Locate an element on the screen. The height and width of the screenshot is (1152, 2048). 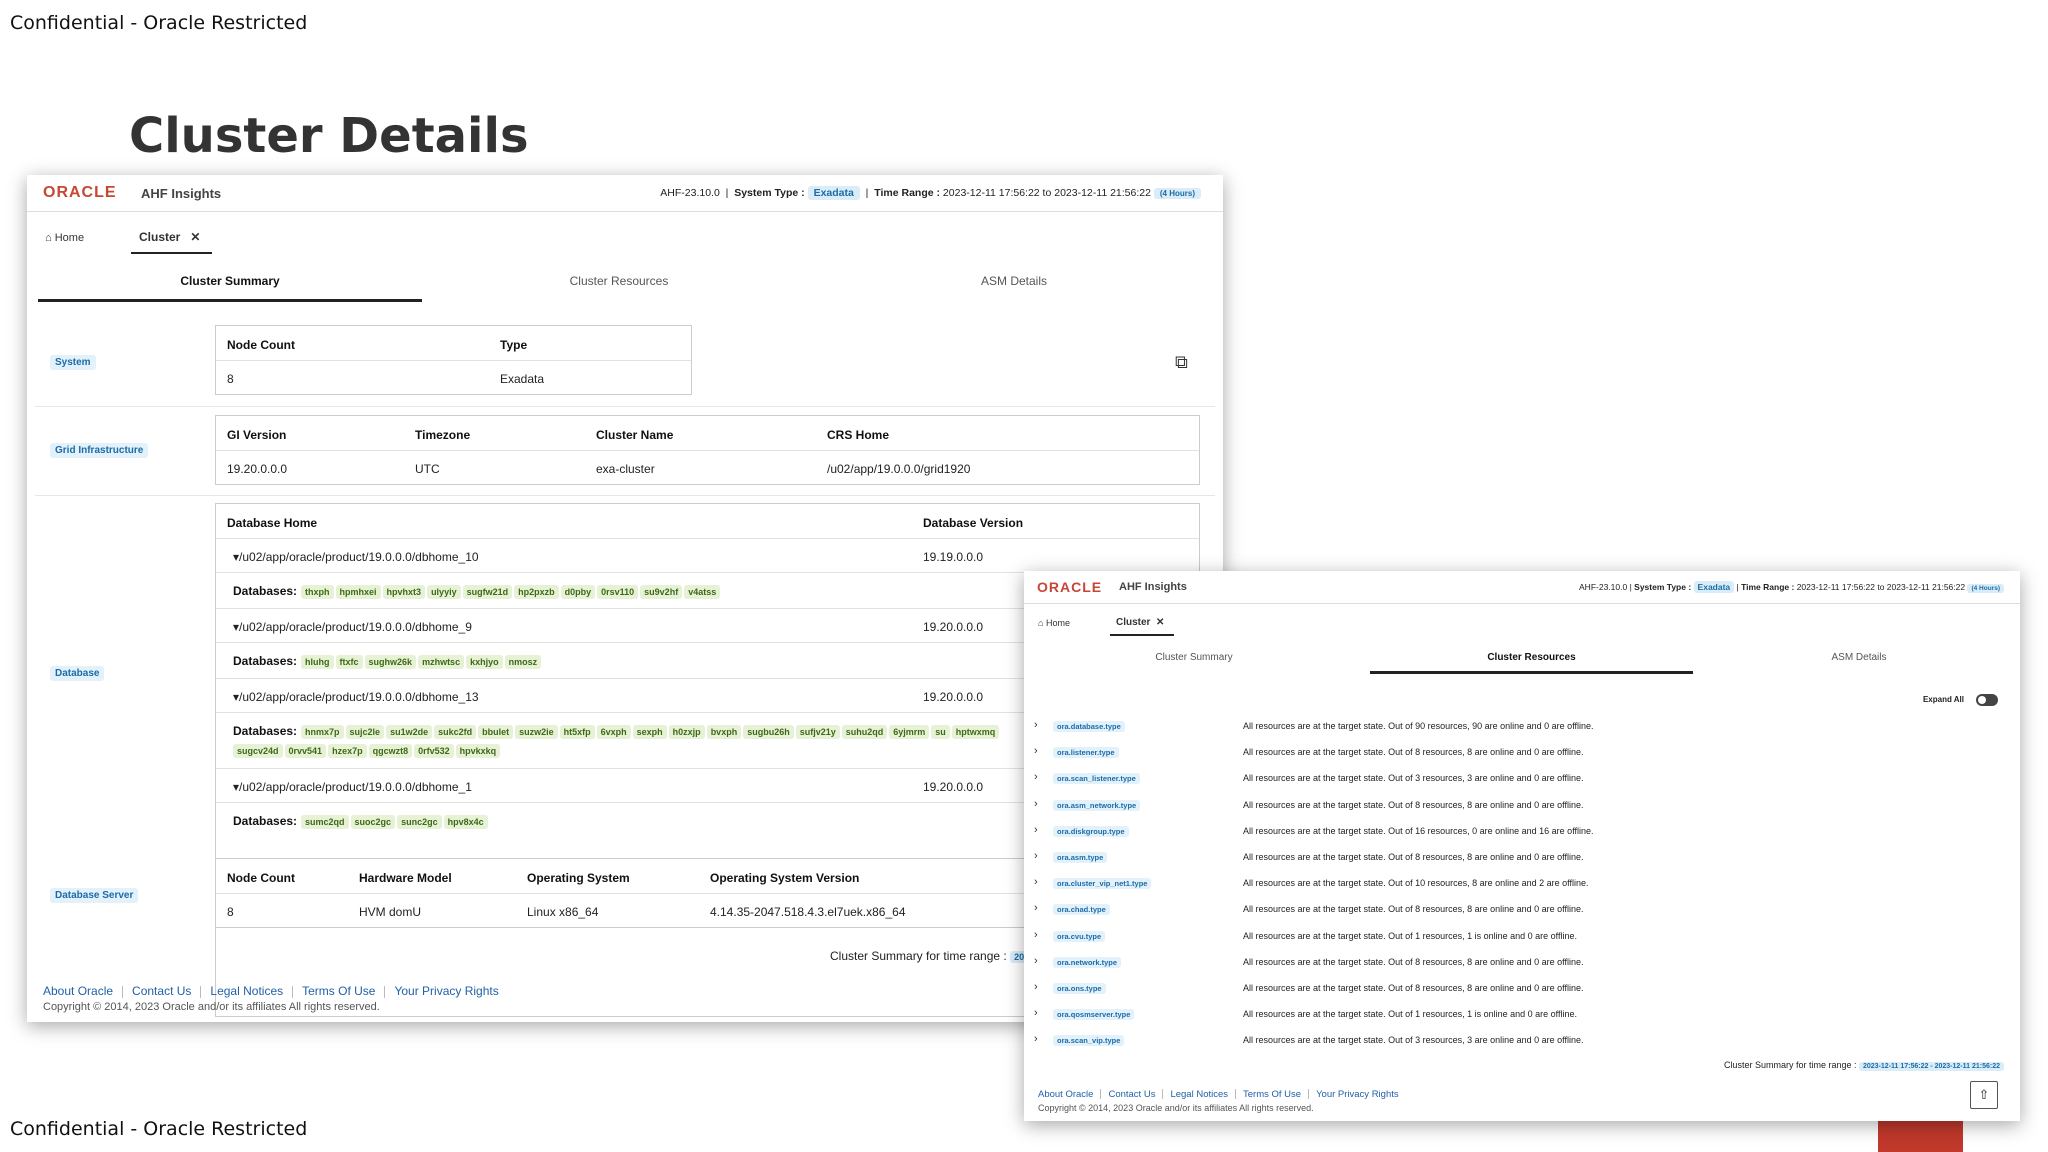
database-chip: hp2pxzb is located at coordinates (536, 592).